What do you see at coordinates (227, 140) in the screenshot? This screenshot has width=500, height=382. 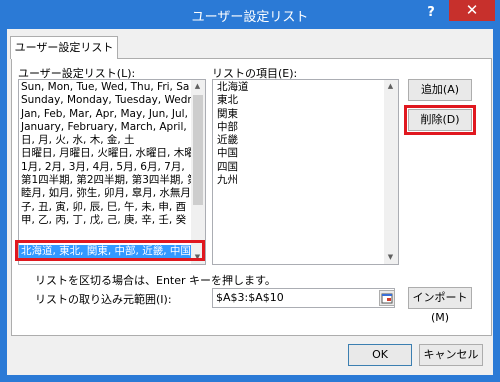 I see `list-entry-line: 近畿` at bounding box center [227, 140].